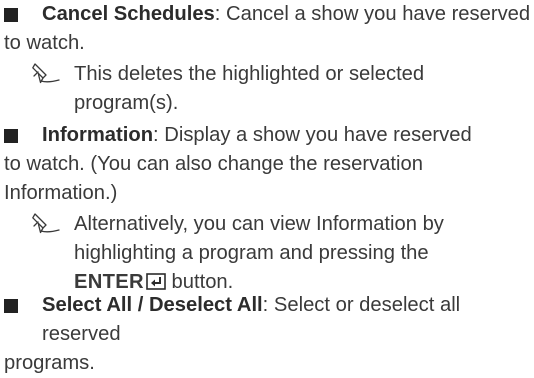 The height and width of the screenshot is (378, 534). I want to click on item-term: Select All / Deselect All, so click(152, 305).